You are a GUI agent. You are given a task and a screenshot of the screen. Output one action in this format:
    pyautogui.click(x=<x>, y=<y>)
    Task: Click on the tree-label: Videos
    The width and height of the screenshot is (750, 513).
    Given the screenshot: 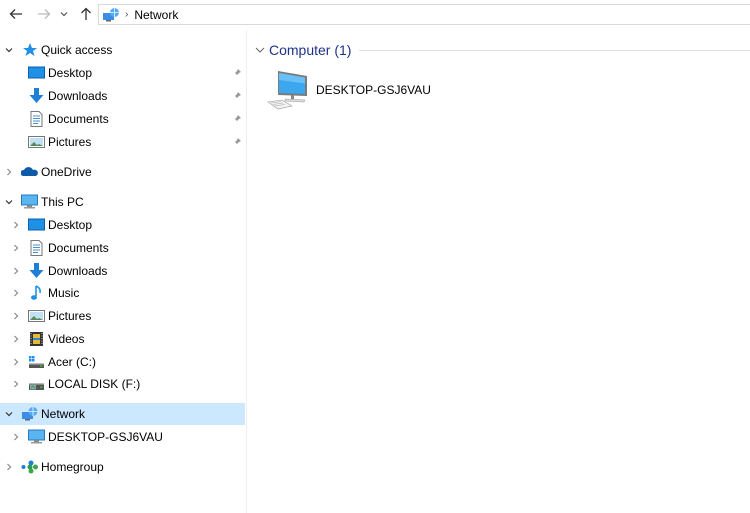 What is the action you would take?
    pyautogui.click(x=66, y=339)
    